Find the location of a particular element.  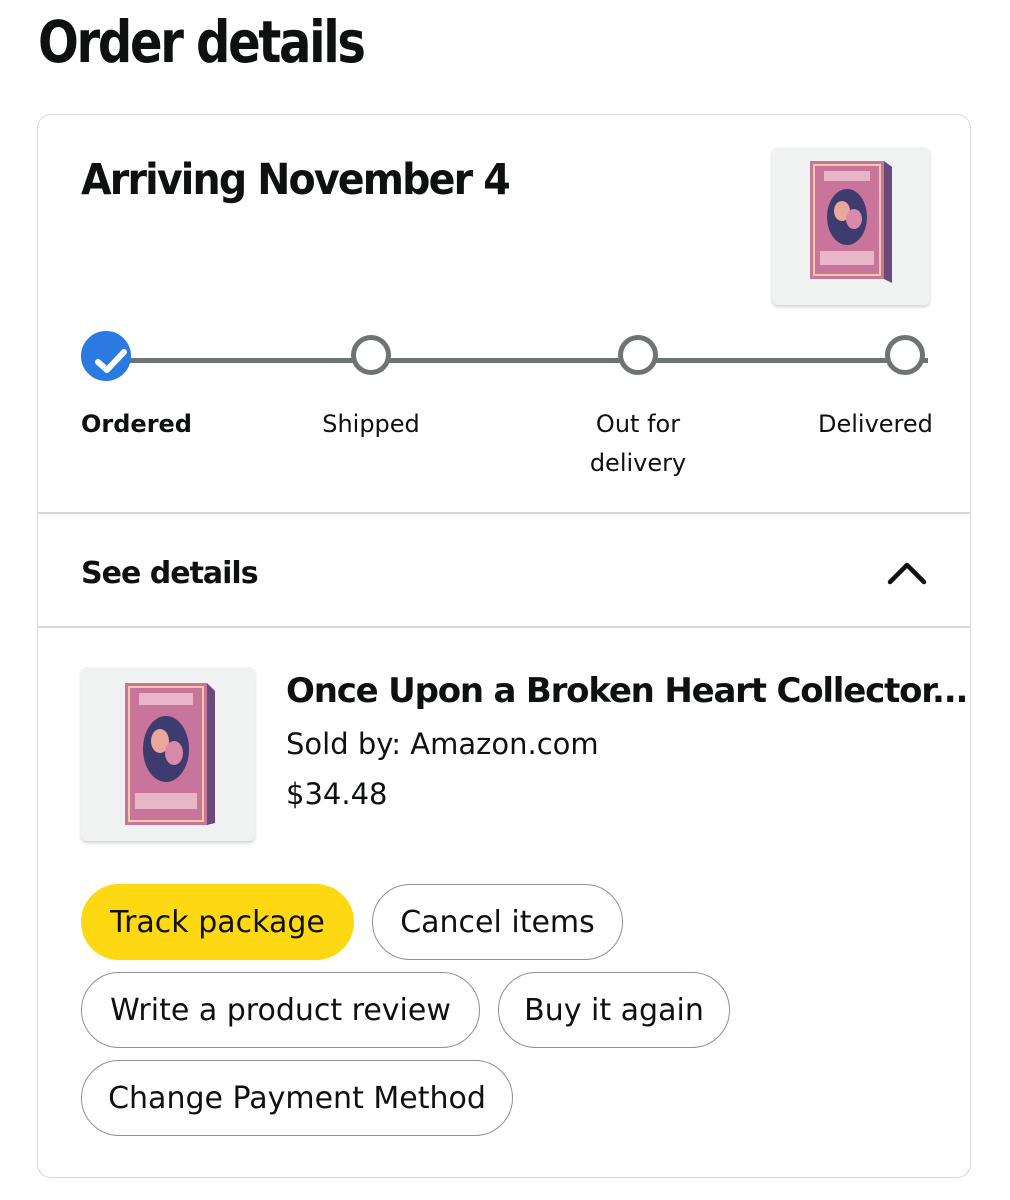

cancel-items-button: Cancel items is located at coordinates (497, 922).